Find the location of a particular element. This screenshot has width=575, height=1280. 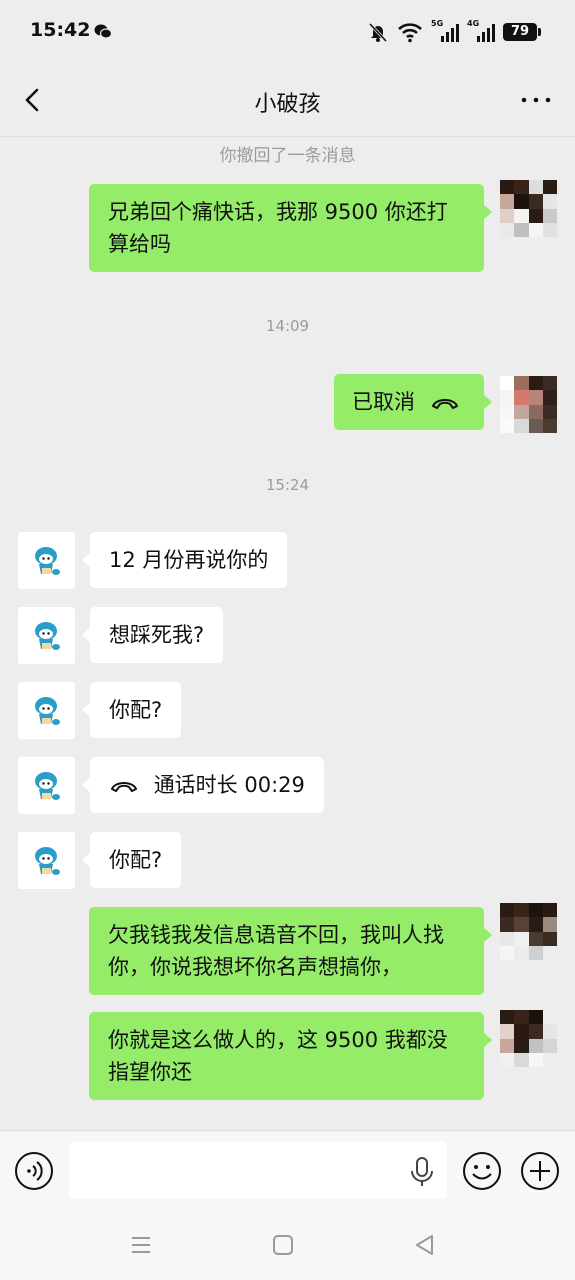

status-icons: 5G 4G 79 is located at coordinates (454, 31).